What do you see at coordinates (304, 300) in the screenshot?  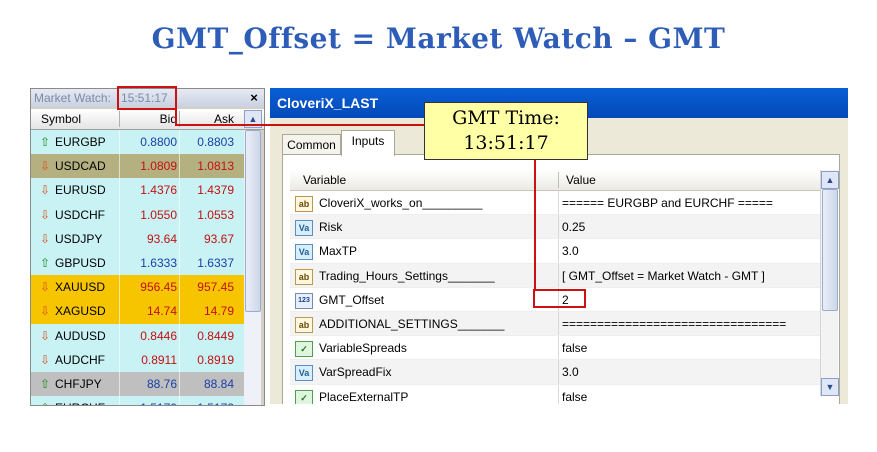 I see `integer-icon: 123` at bounding box center [304, 300].